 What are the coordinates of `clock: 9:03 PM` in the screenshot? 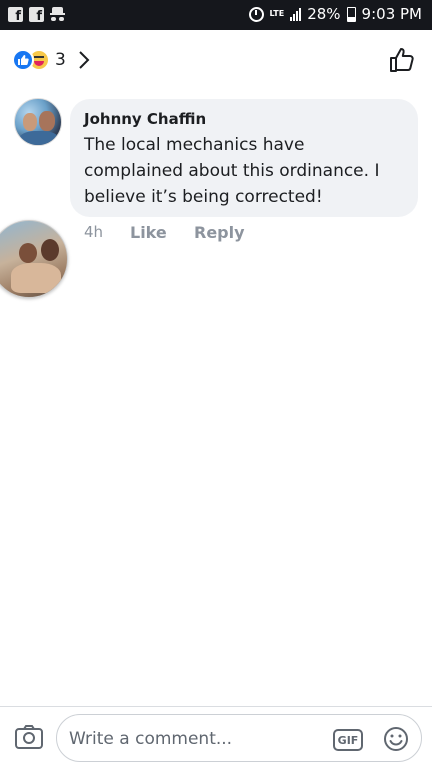 It's located at (391, 14).